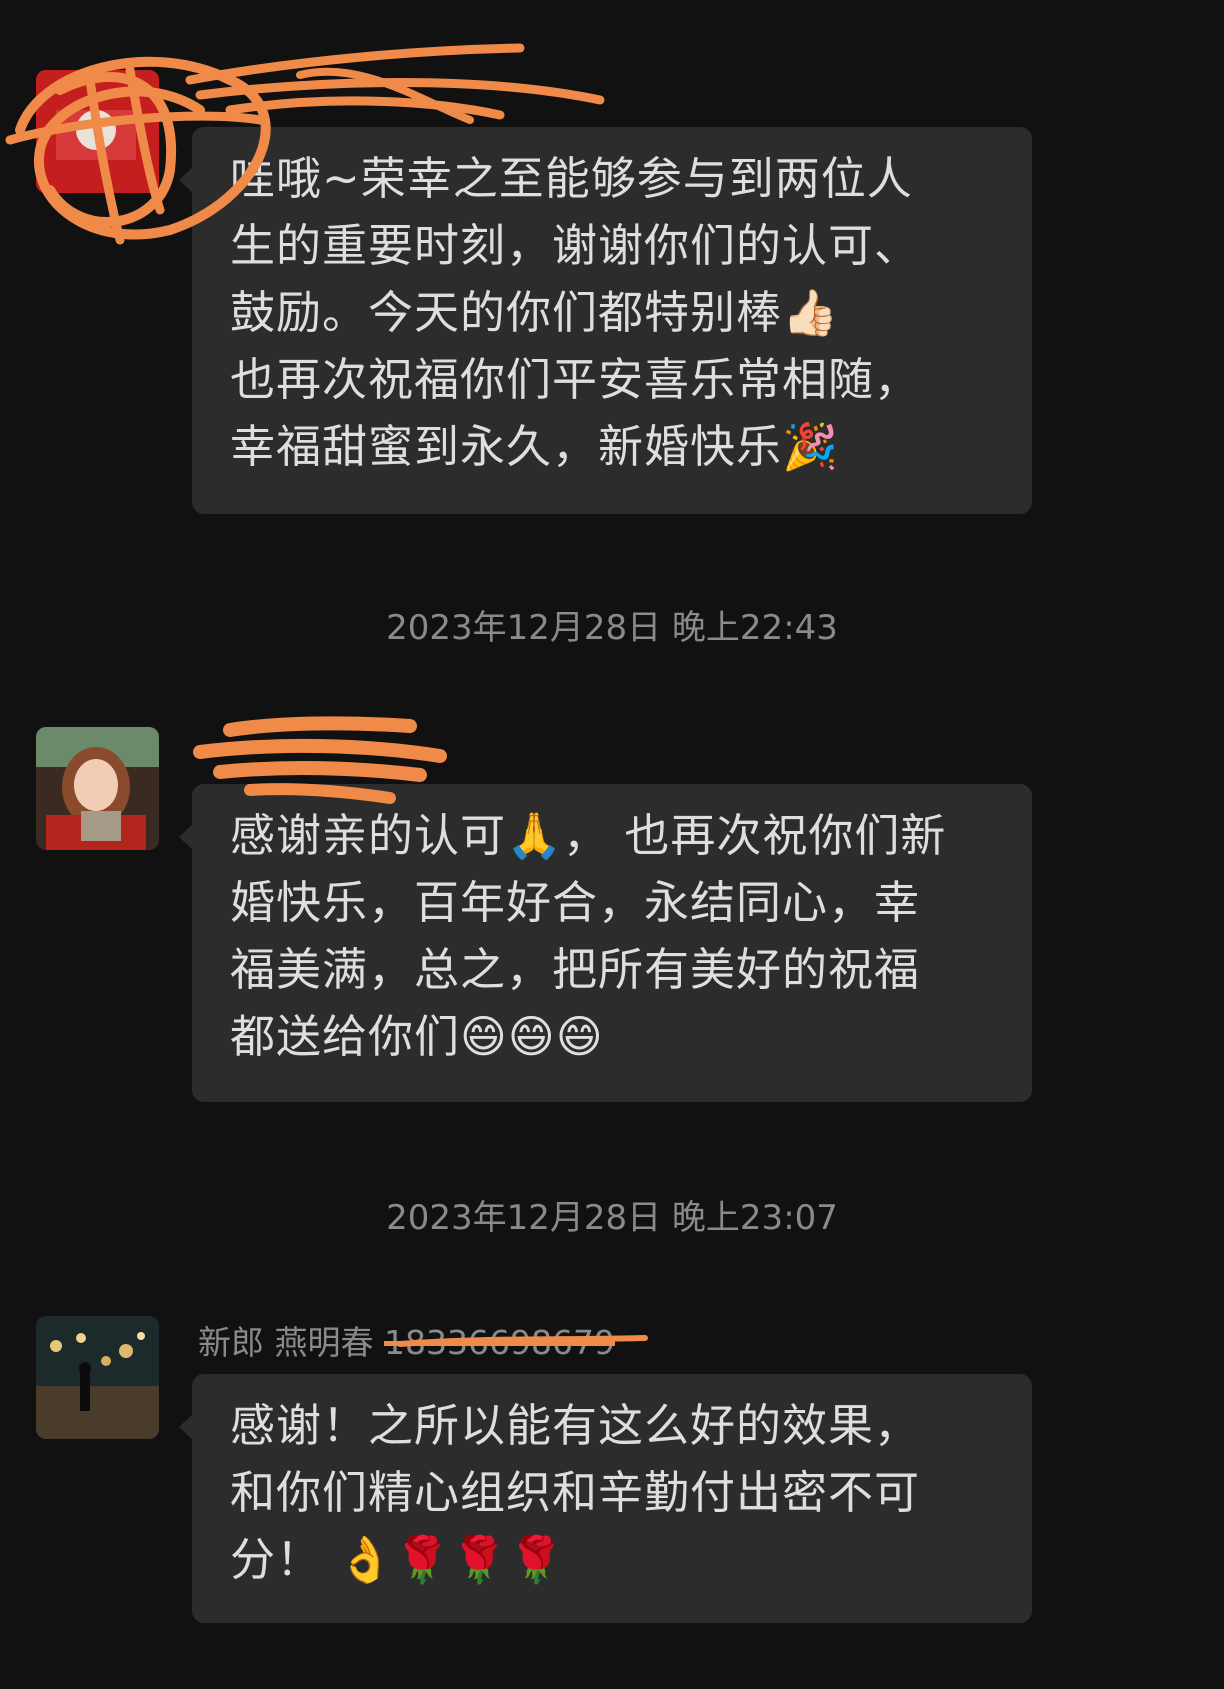 This screenshot has width=1224, height=1689. Describe the element at coordinates (575, 1425) in the screenshot. I see `message-line: 感谢！之所以能有这么好的效果，` at that location.